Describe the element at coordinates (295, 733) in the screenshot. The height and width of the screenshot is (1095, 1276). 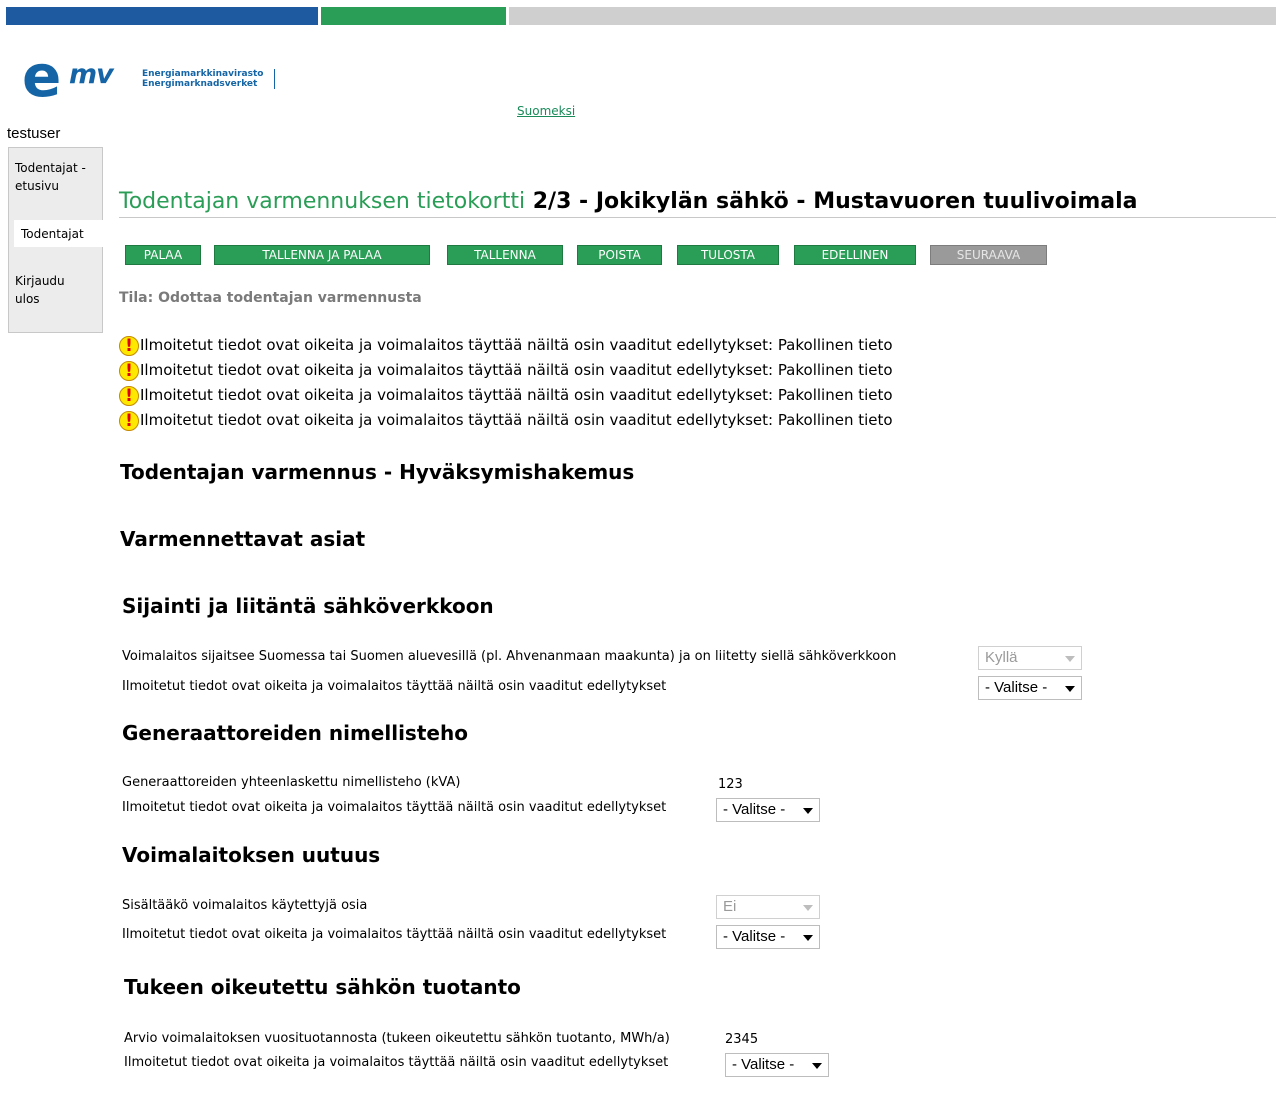
I see `generators-heading: Generaattoreiden nimellisteho` at that location.